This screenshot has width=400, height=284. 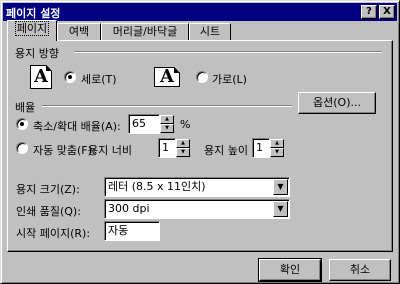 What do you see at coordinates (139, 123) in the screenshot?
I see `scale-percent-value: 65` at bounding box center [139, 123].